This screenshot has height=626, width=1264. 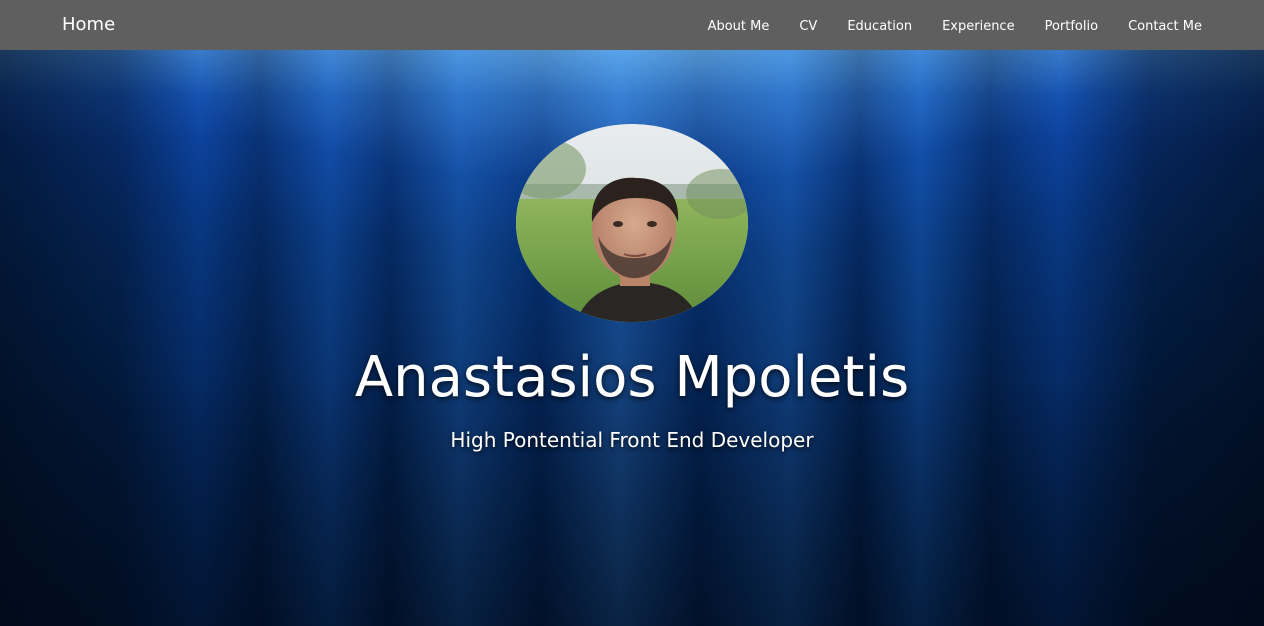 I want to click on profile-photo, so click(x=632, y=223).